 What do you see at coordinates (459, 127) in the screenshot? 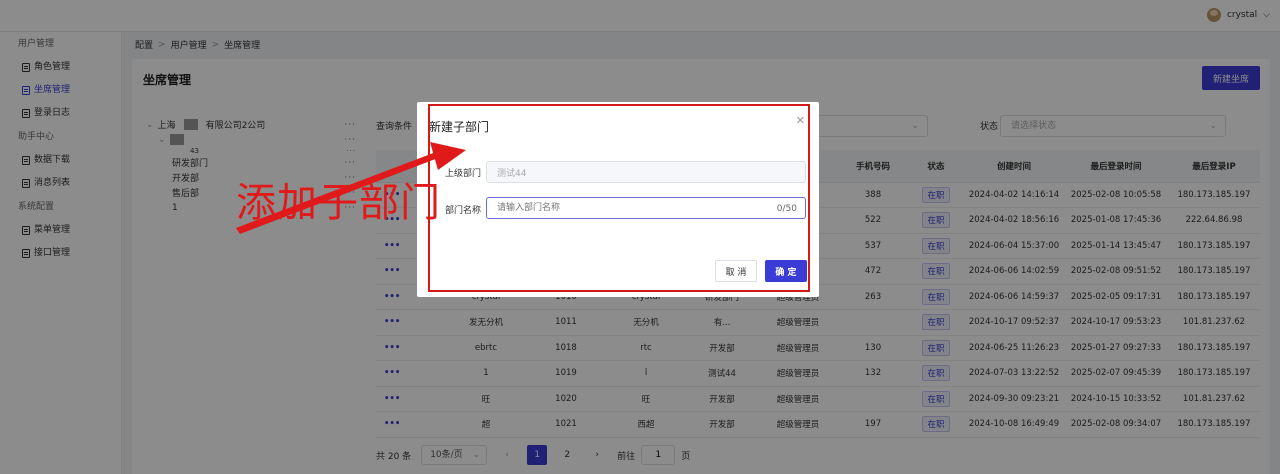
I see `dialog-title: 新建子部门` at bounding box center [459, 127].